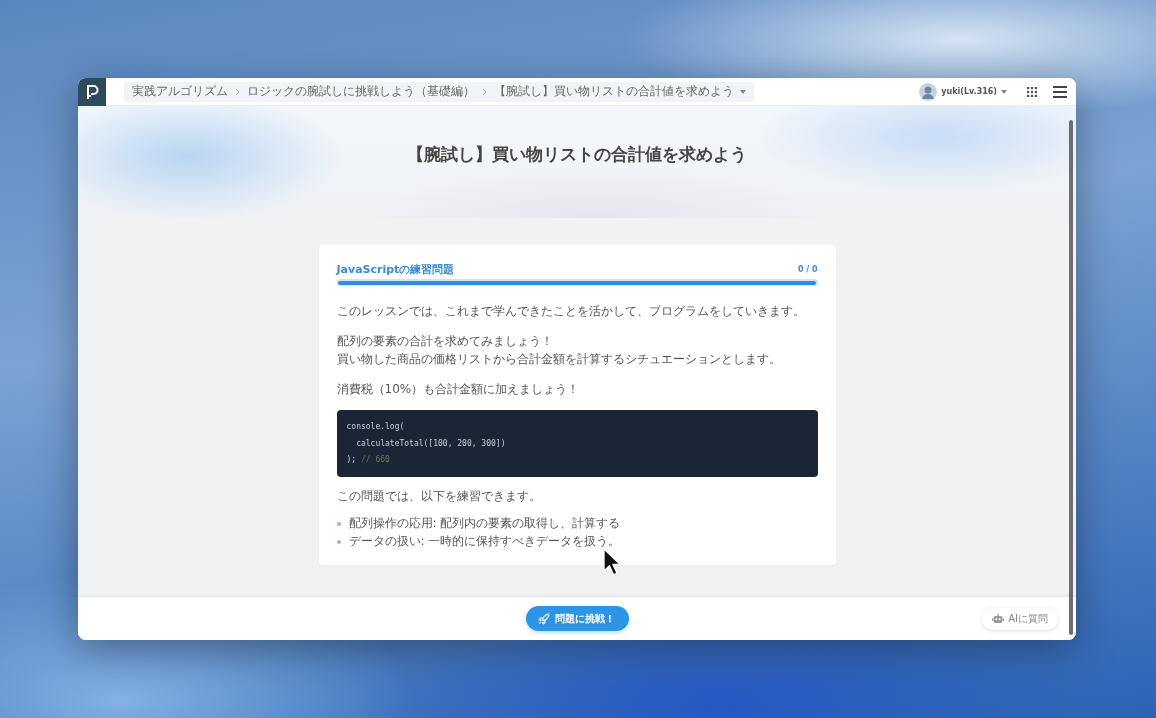 The image size is (1156, 718). Describe the element at coordinates (543, 618) in the screenshot. I see `rocket-icon` at that location.